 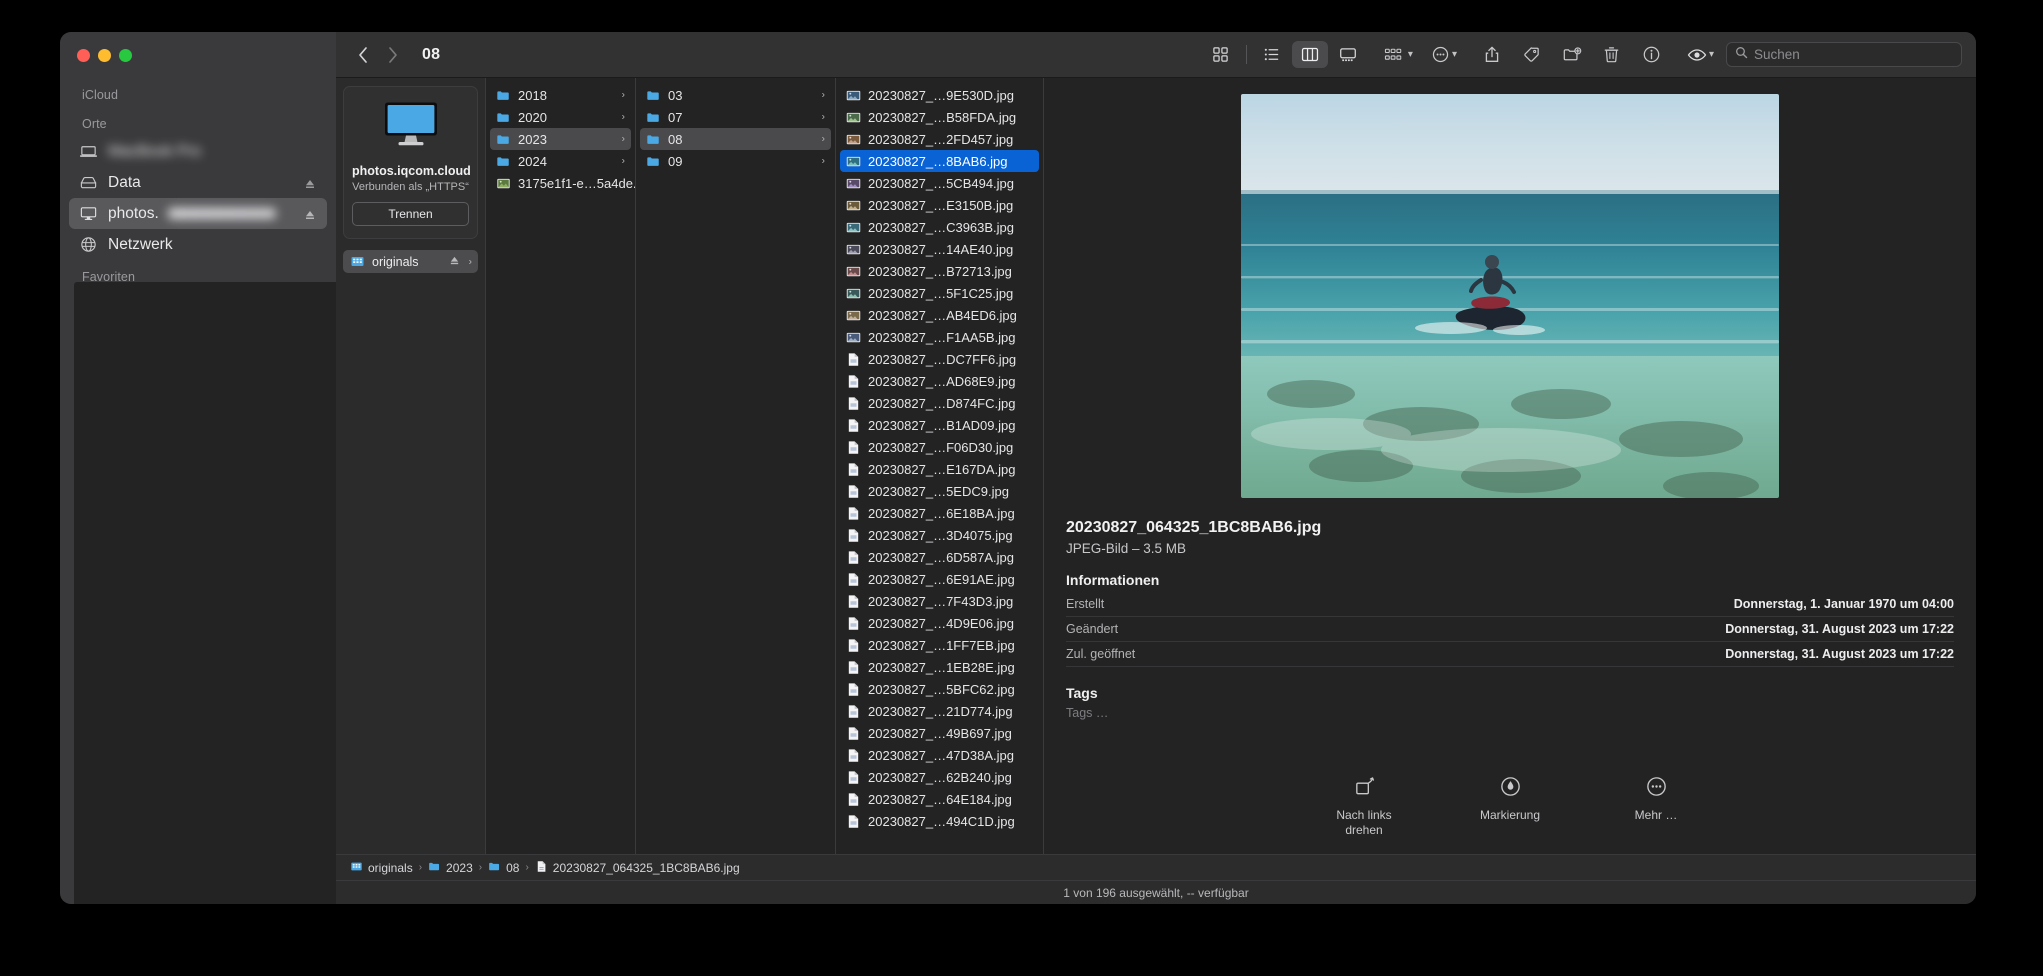 I want to click on list-item: 20230827_…64E184.jpg, so click(x=939, y=799).